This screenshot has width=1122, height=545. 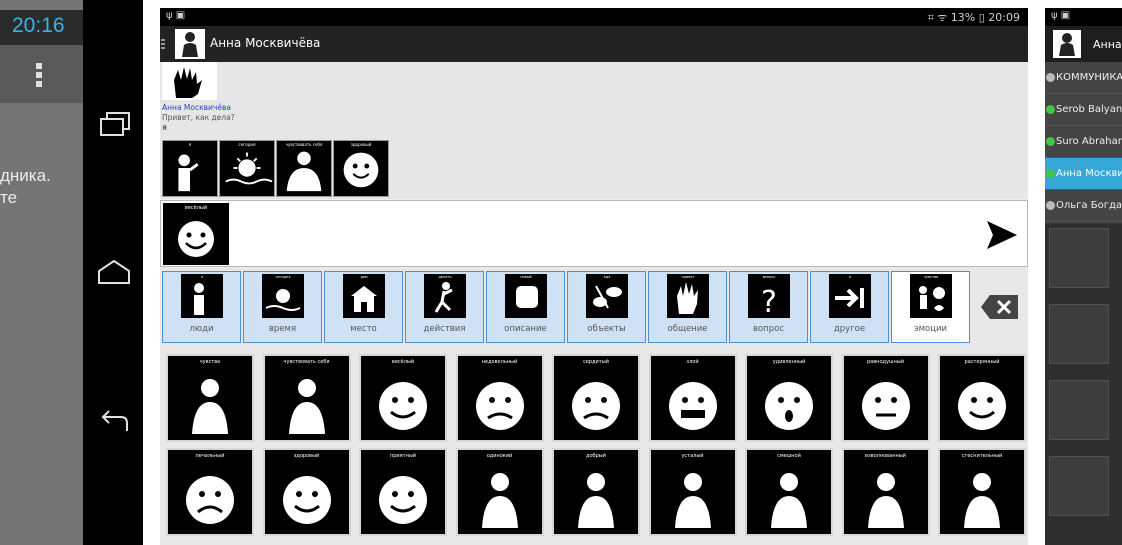 I want to click on home-icon, so click(x=114, y=272).